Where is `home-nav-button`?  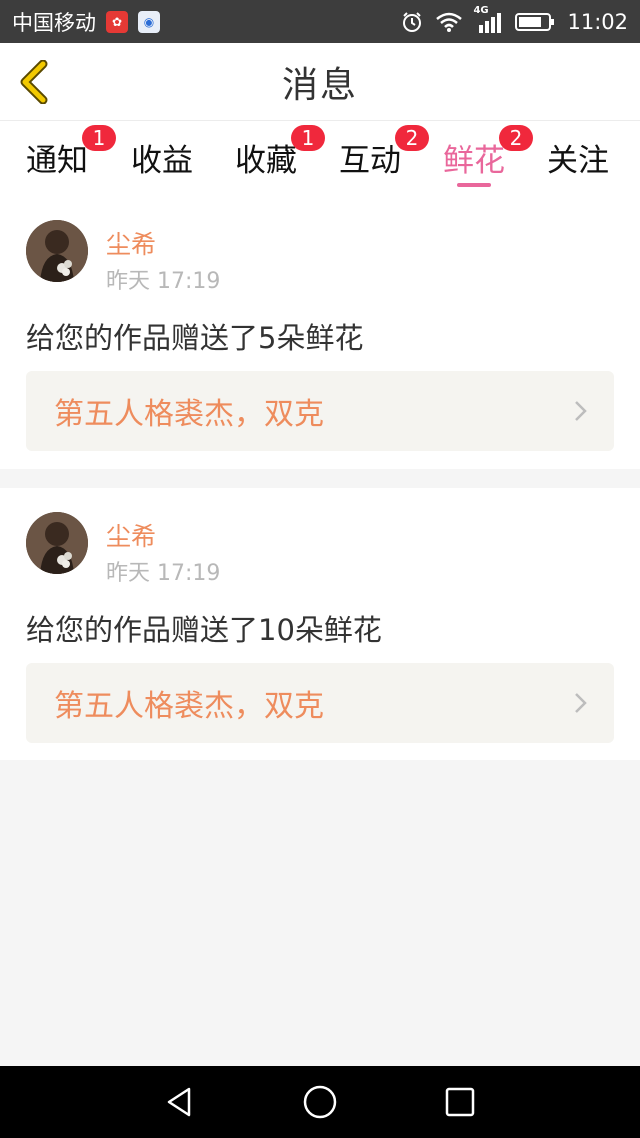 home-nav-button is located at coordinates (320, 1102).